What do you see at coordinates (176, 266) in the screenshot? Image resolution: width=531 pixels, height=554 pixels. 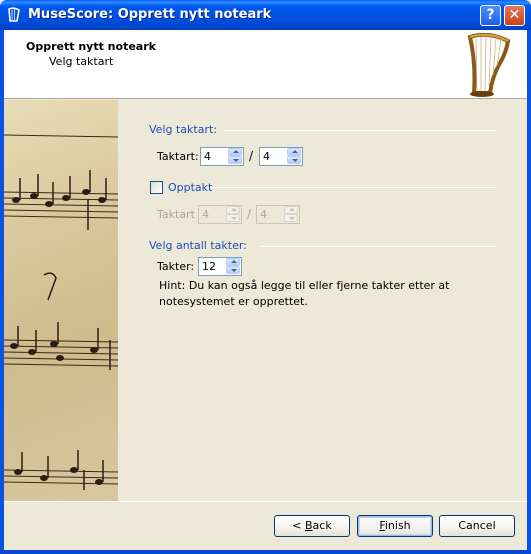 I see `measures-label: Takter:` at bounding box center [176, 266].